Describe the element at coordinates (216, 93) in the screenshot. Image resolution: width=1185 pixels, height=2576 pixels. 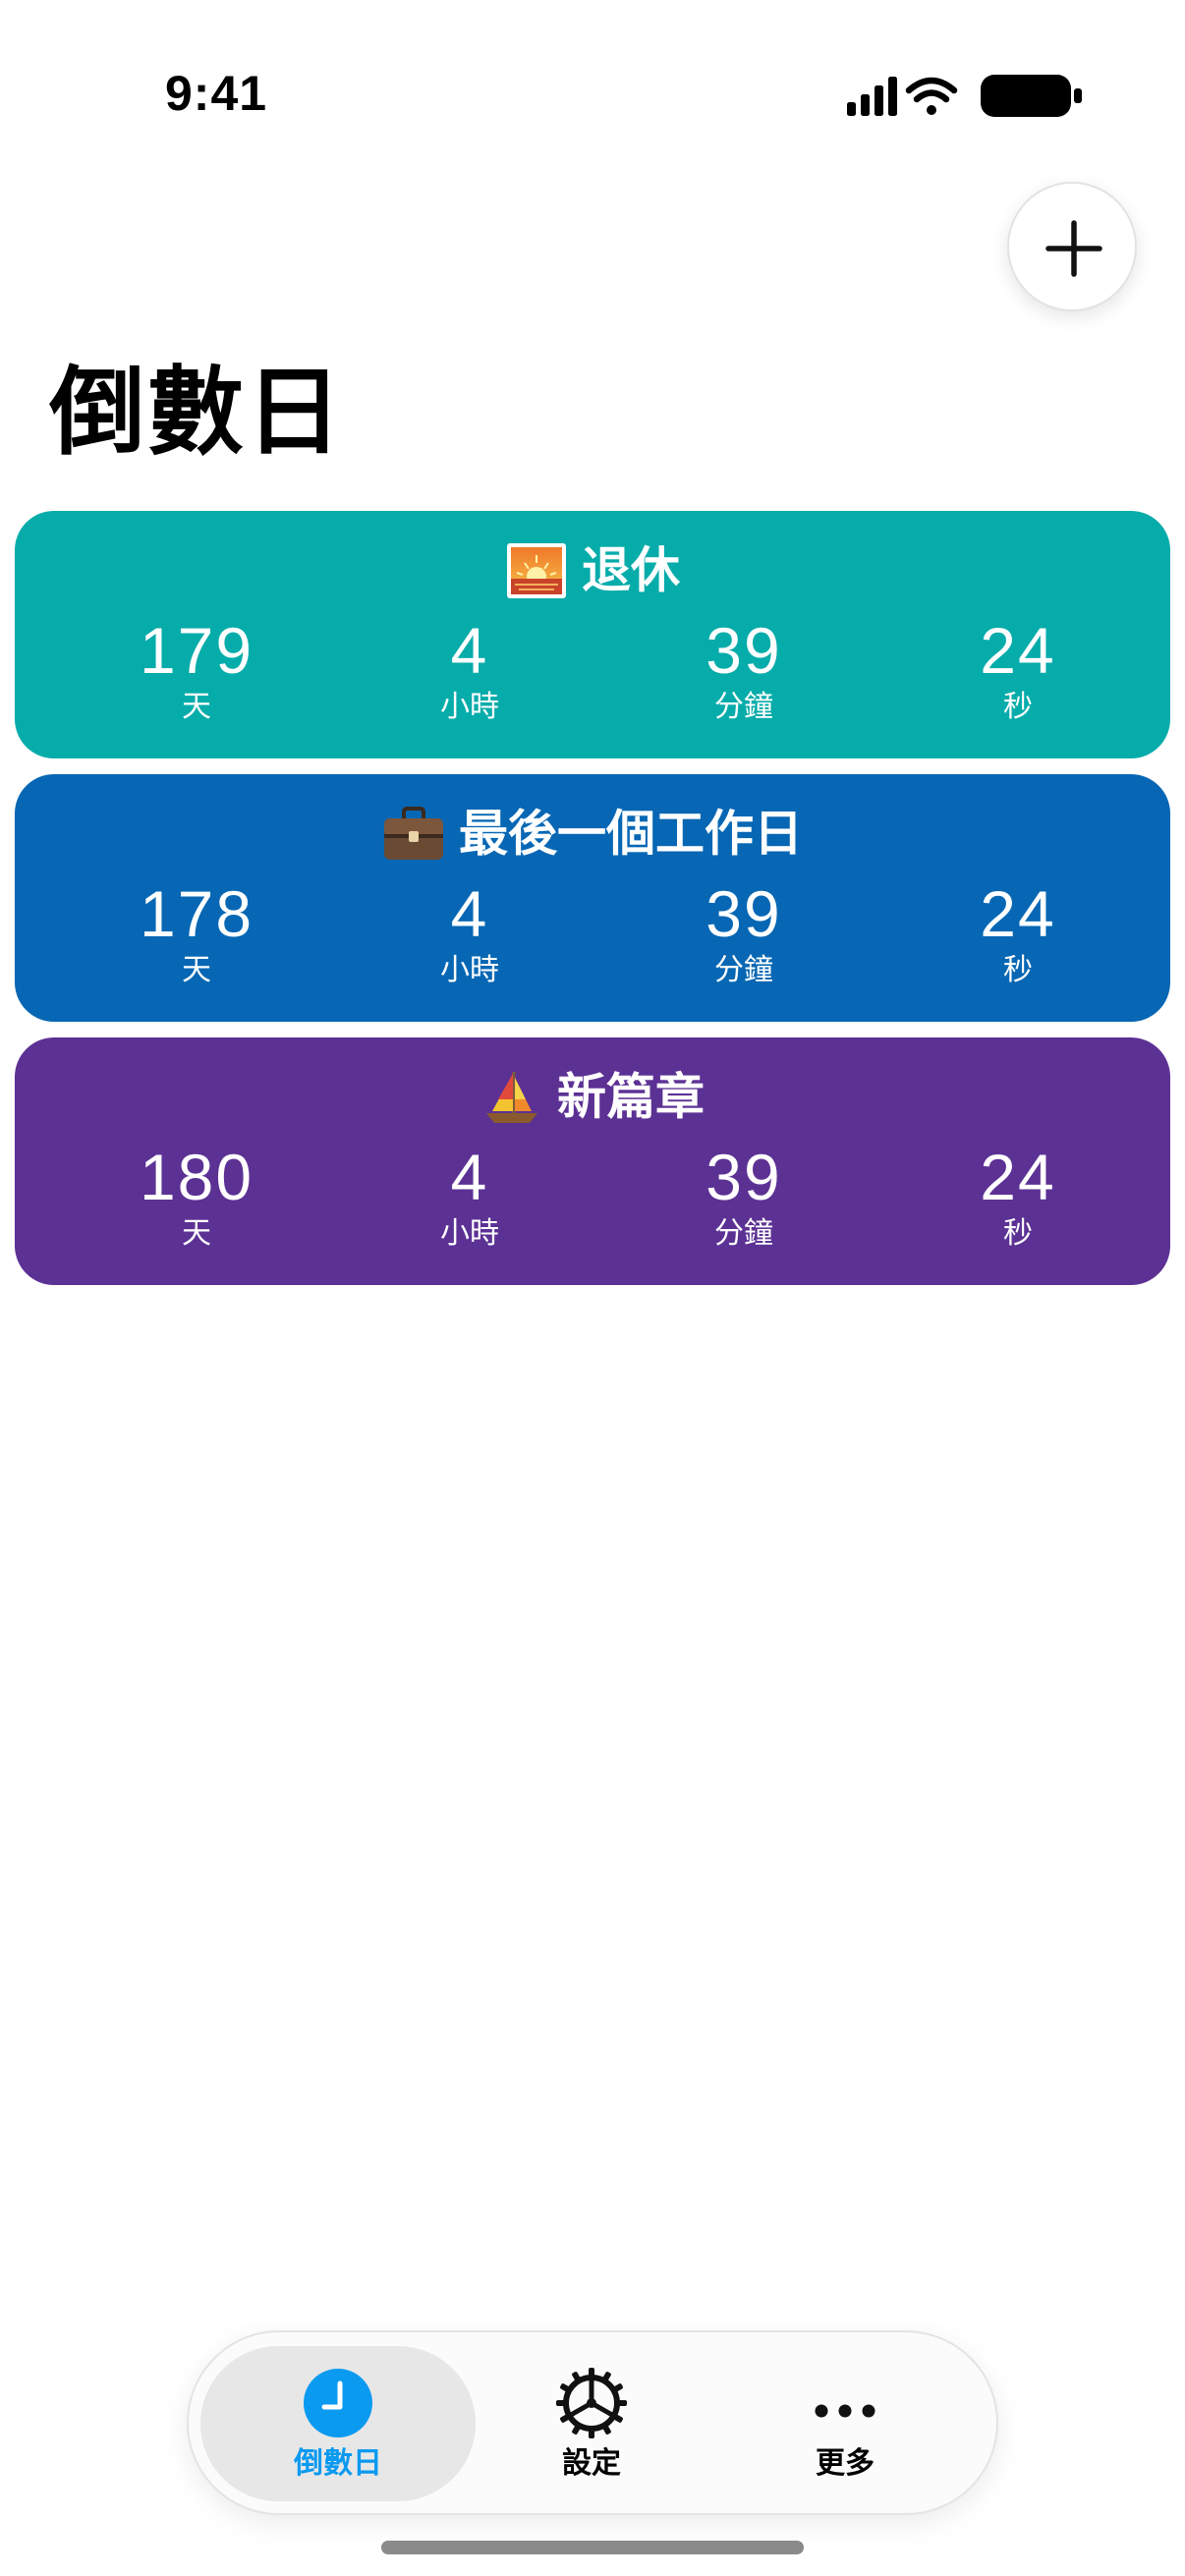
I see `status-time: 9:41` at that location.